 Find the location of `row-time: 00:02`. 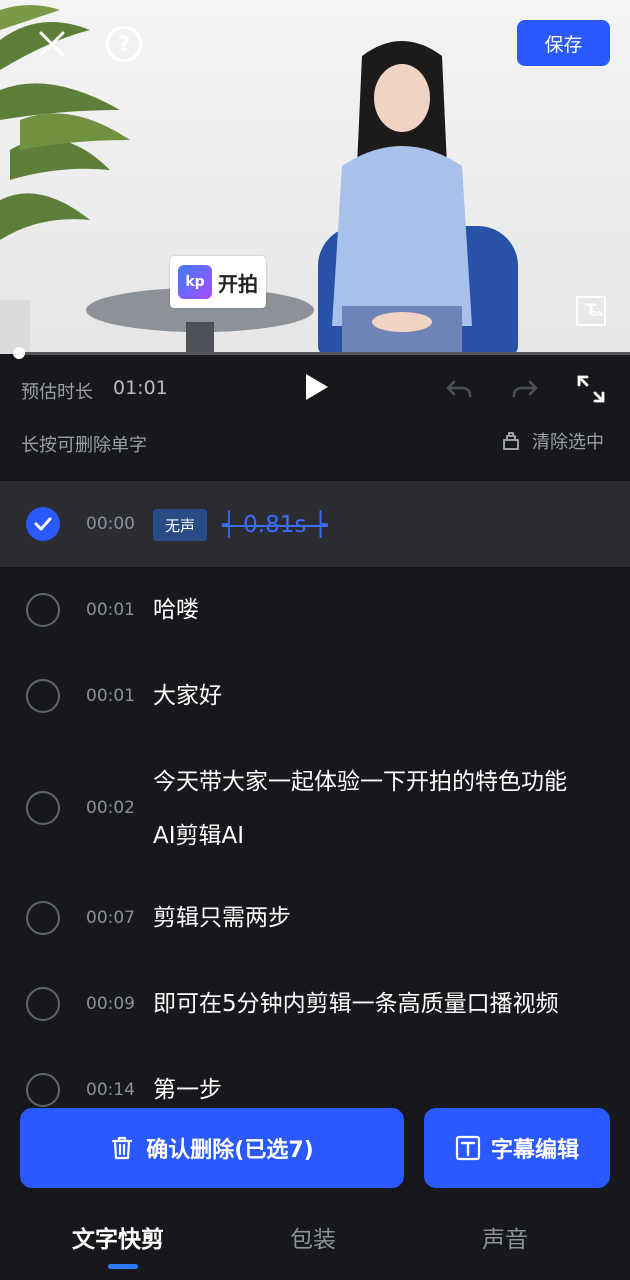

row-time: 00:02 is located at coordinates (110, 808).